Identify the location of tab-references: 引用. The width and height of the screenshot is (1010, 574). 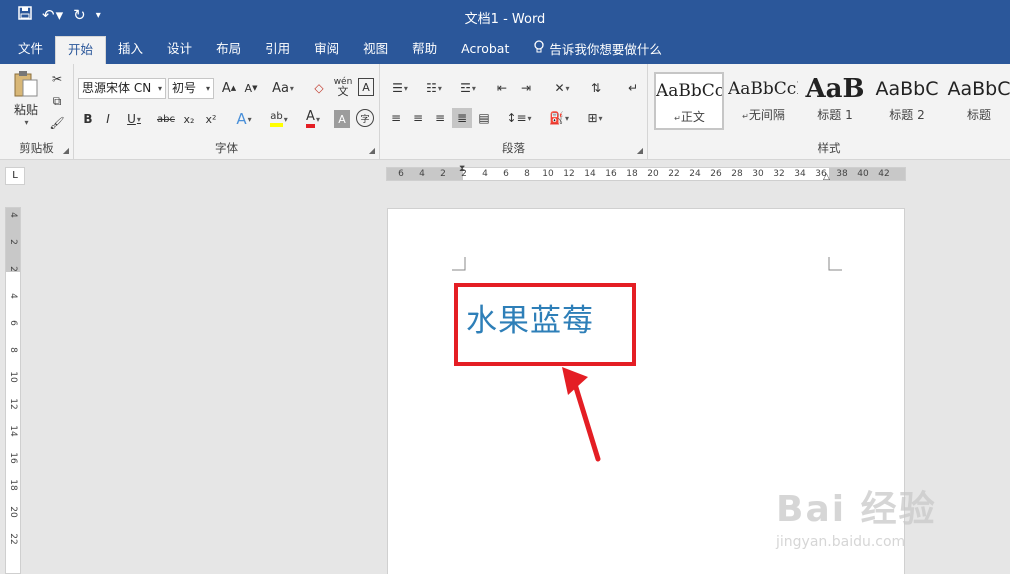
(277, 50).